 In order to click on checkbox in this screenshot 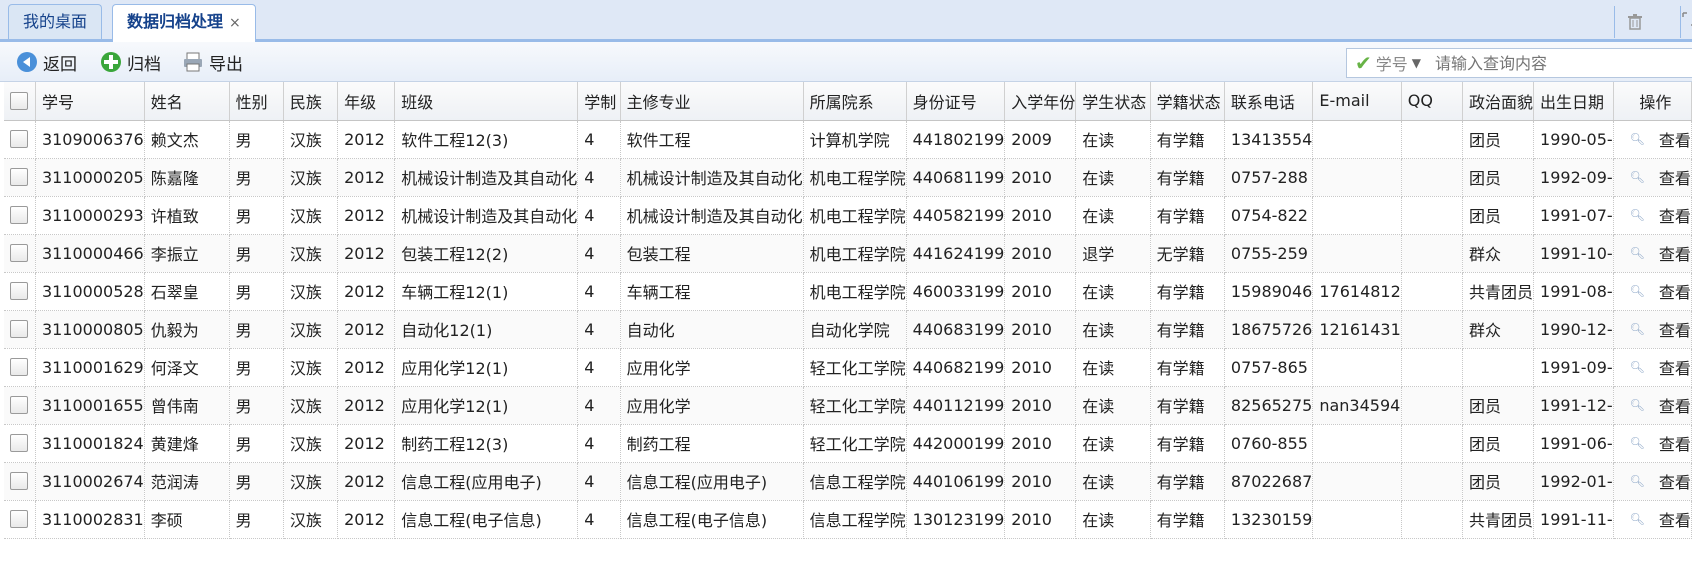, I will do `click(19, 100)`.